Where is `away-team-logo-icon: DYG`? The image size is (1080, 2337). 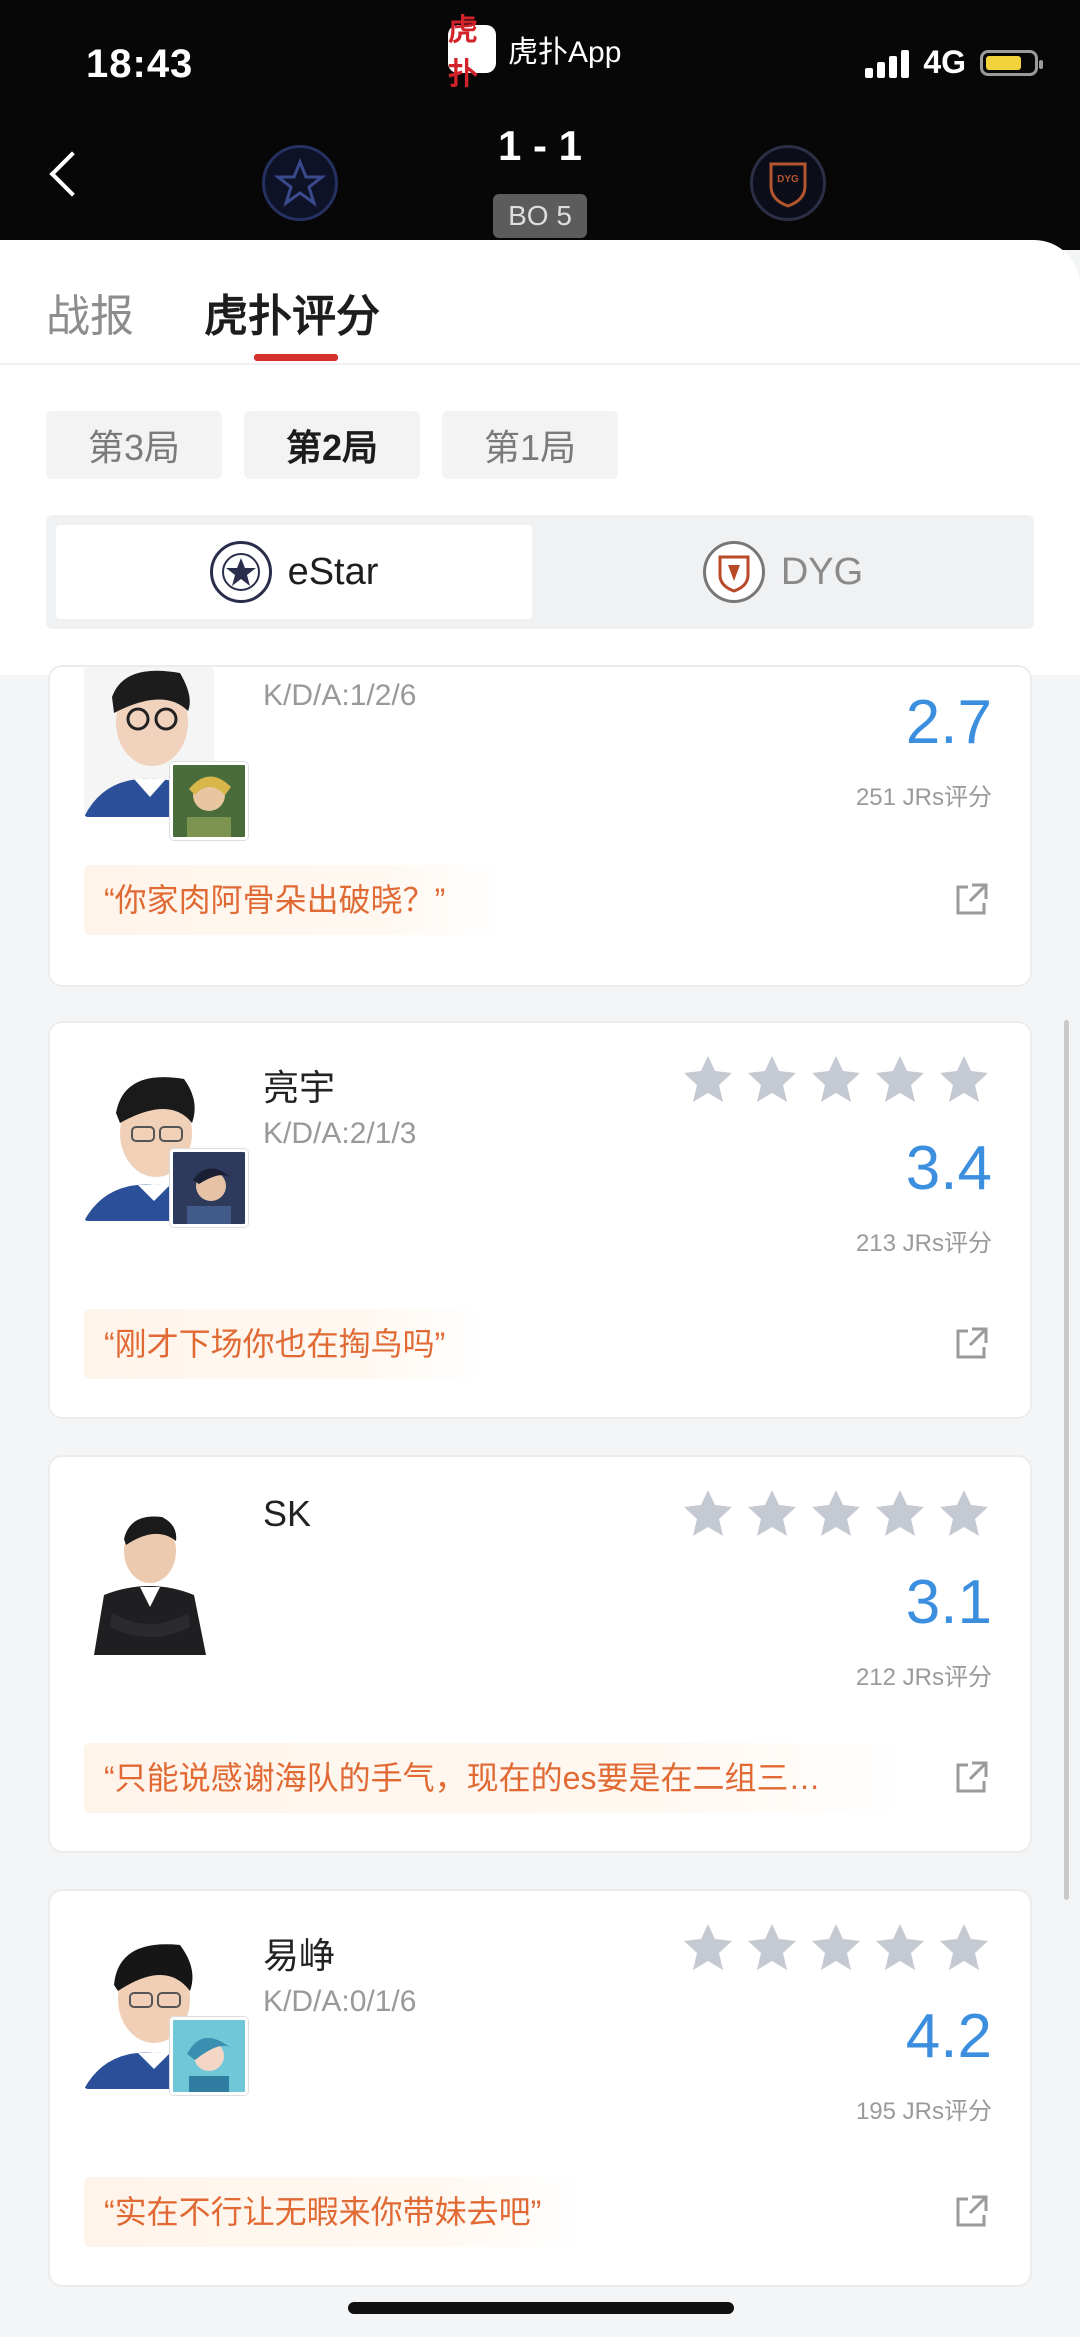
away-team-logo-icon: DYG is located at coordinates (788, 183).